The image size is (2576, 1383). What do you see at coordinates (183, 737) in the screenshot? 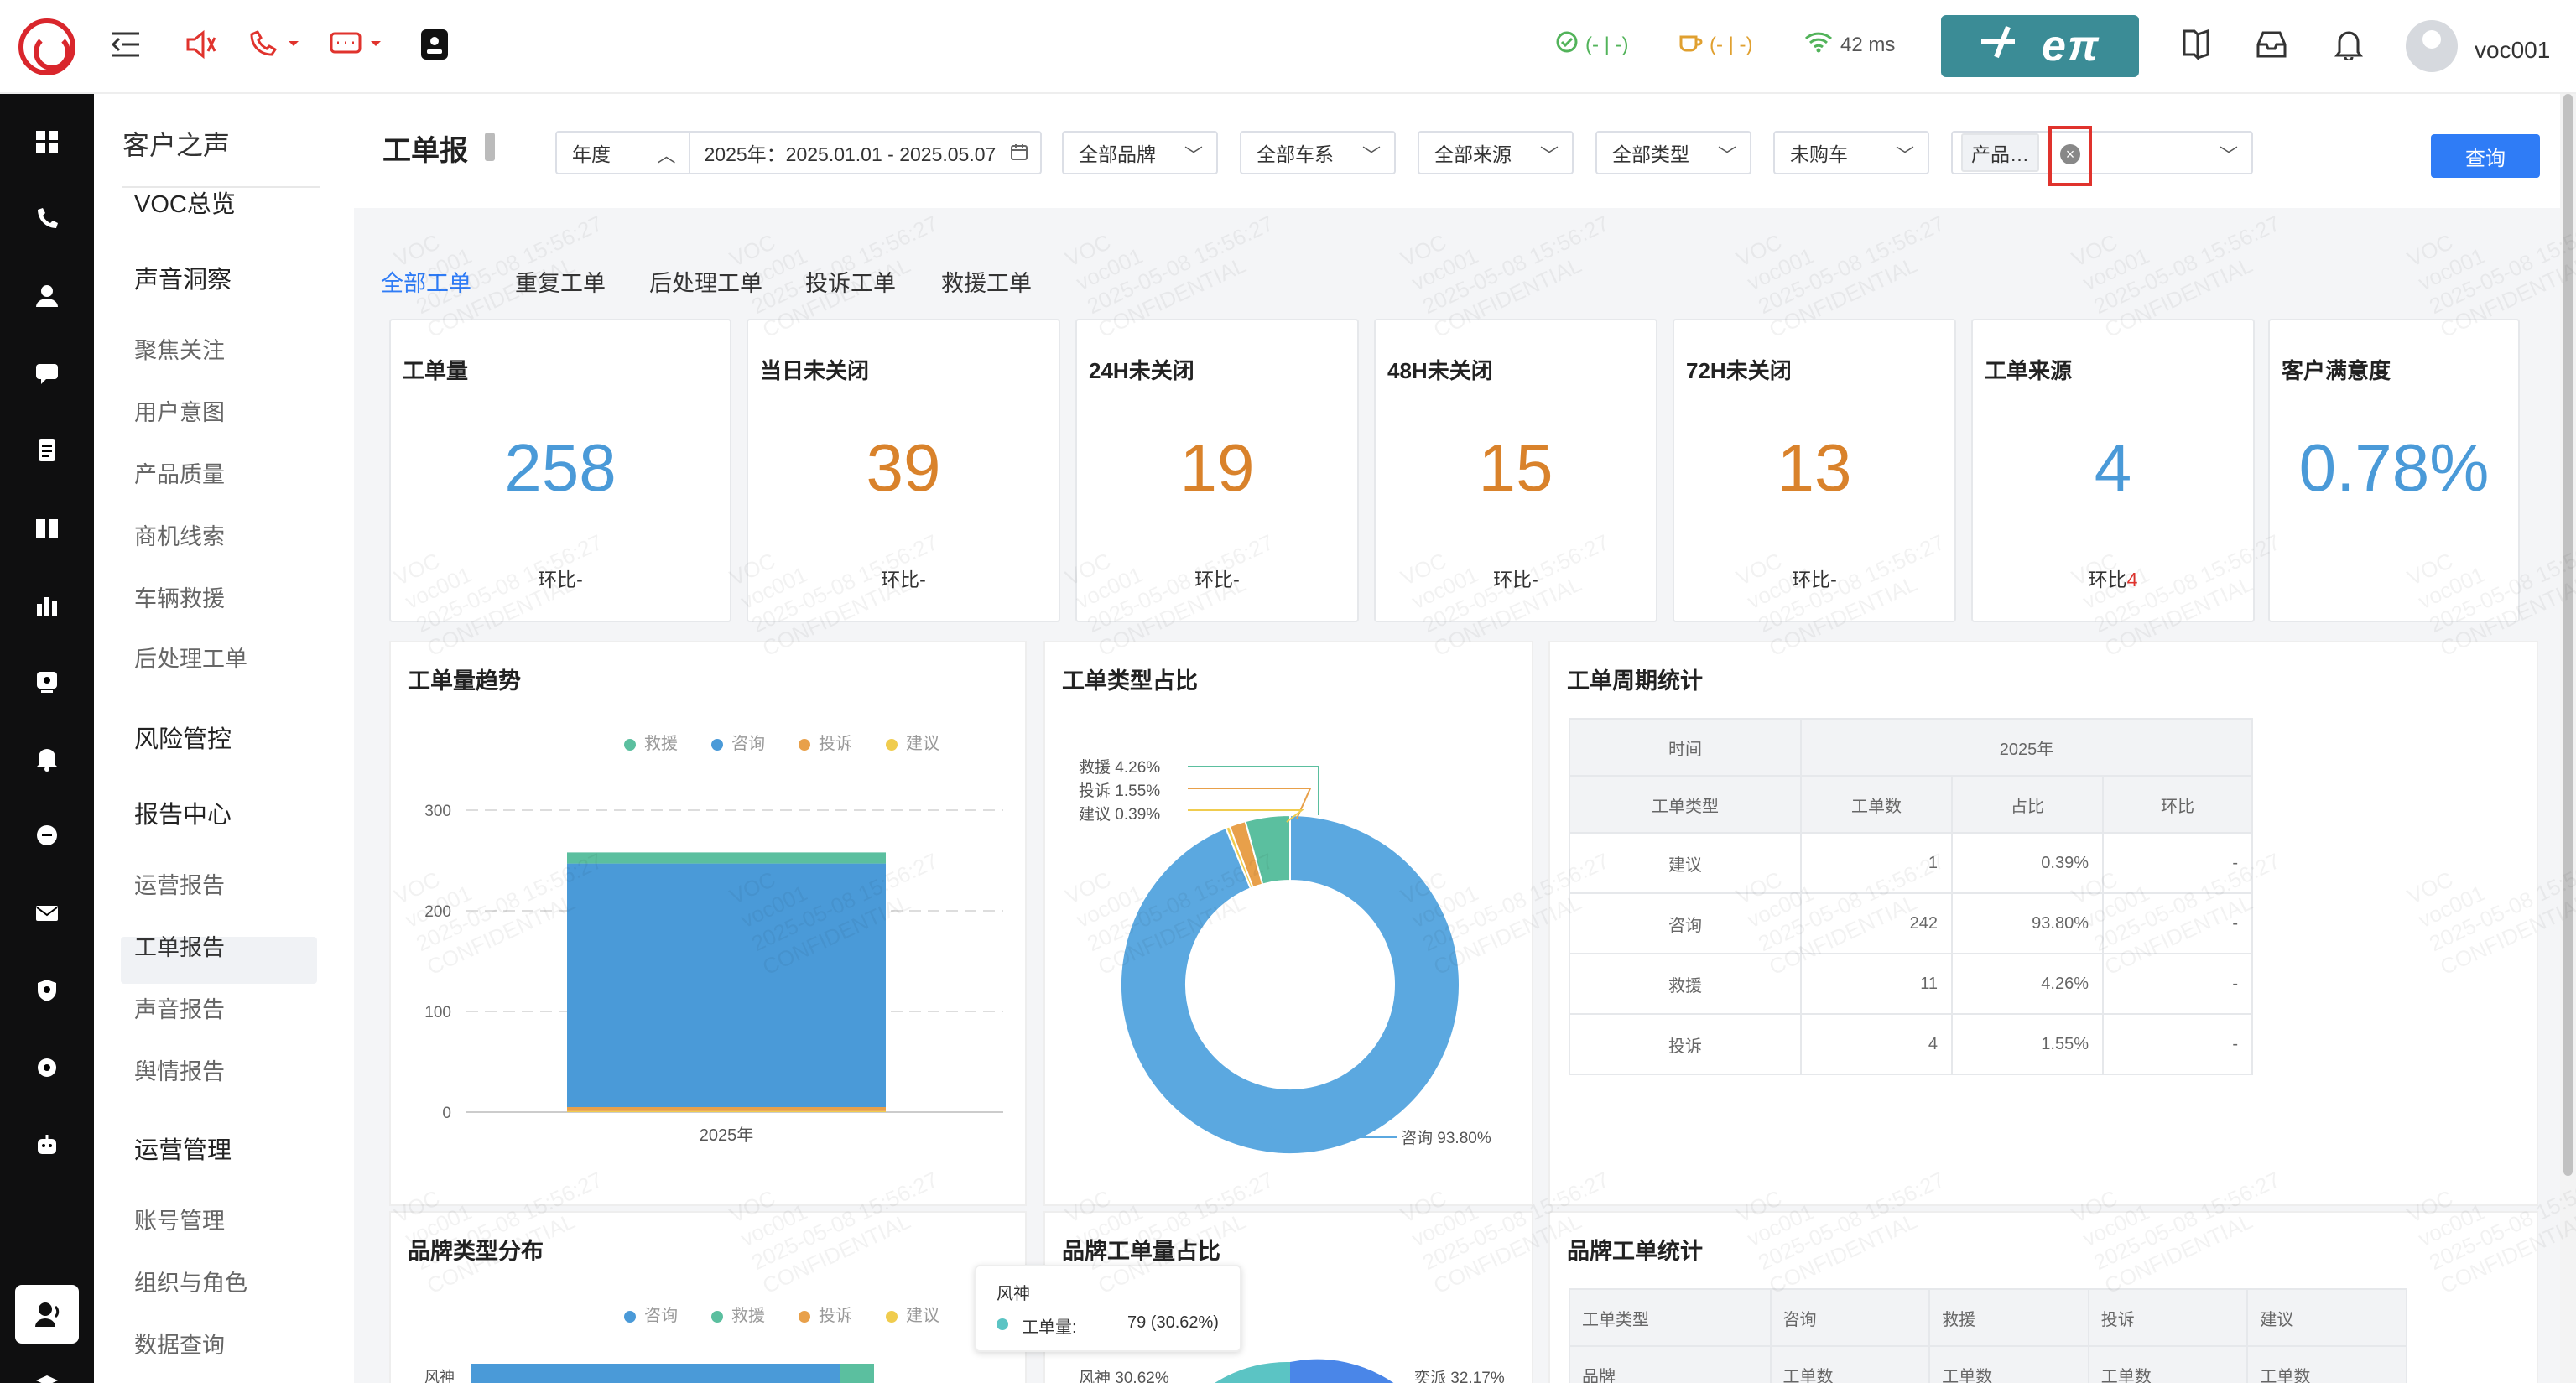
I see `menu-item: 风险管控` at bounding box center [183, 737].